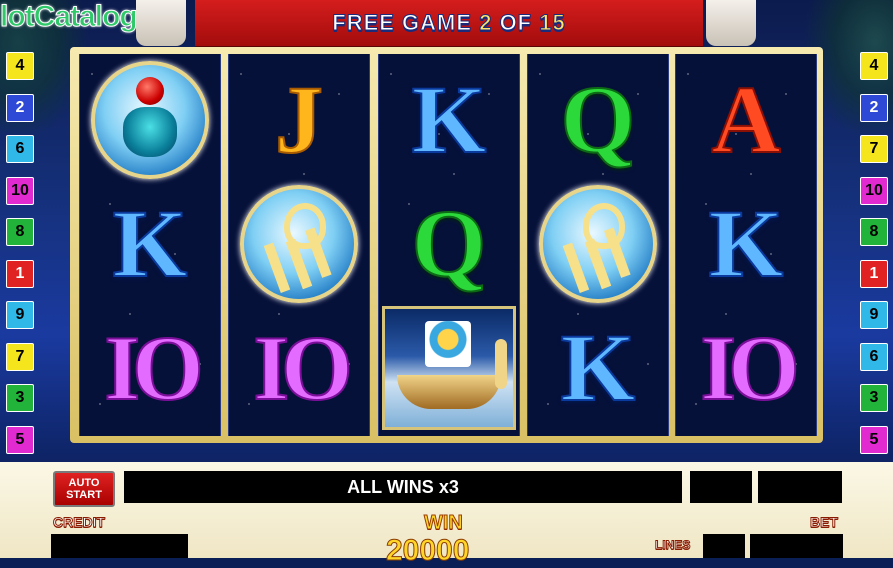 The width and height of the screenshot is (893, 568). I want to click on banner-of: OF, so click(516, 23).